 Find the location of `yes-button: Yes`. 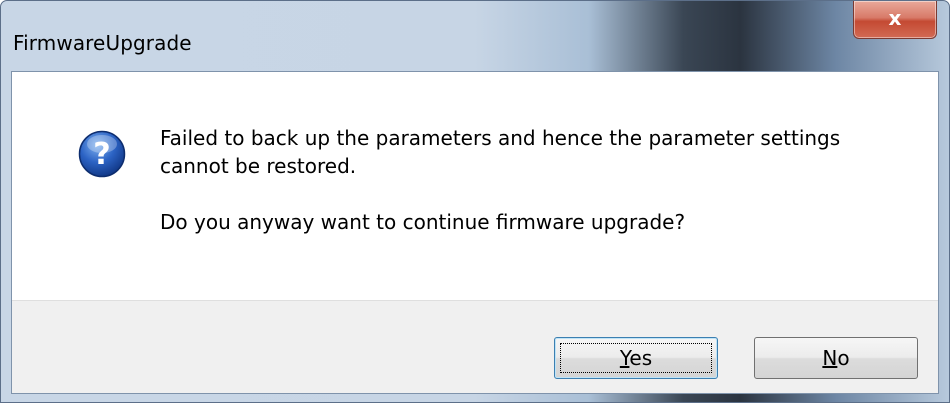

yes-button: Yes is located at coordinates (636, 358).